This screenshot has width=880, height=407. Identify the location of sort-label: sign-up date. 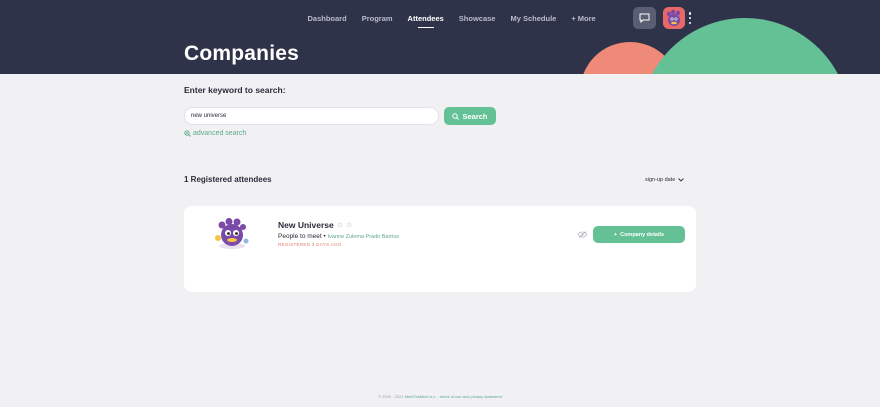
(660, 180).